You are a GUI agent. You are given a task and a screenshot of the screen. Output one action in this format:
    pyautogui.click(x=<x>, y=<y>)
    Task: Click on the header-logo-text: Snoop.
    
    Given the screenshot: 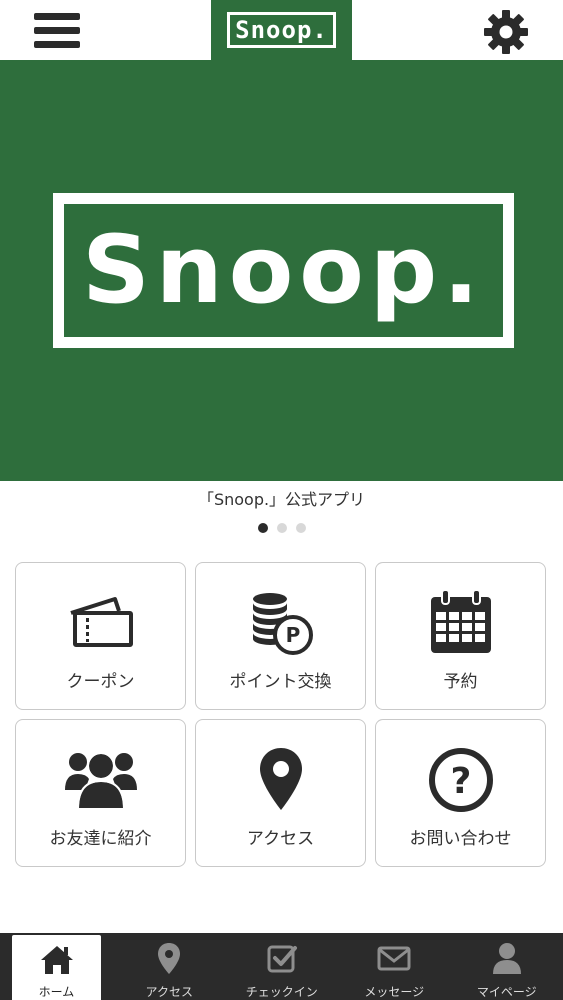 What is the action you would take?
    pyautogui.click(x=281, y=30)
    